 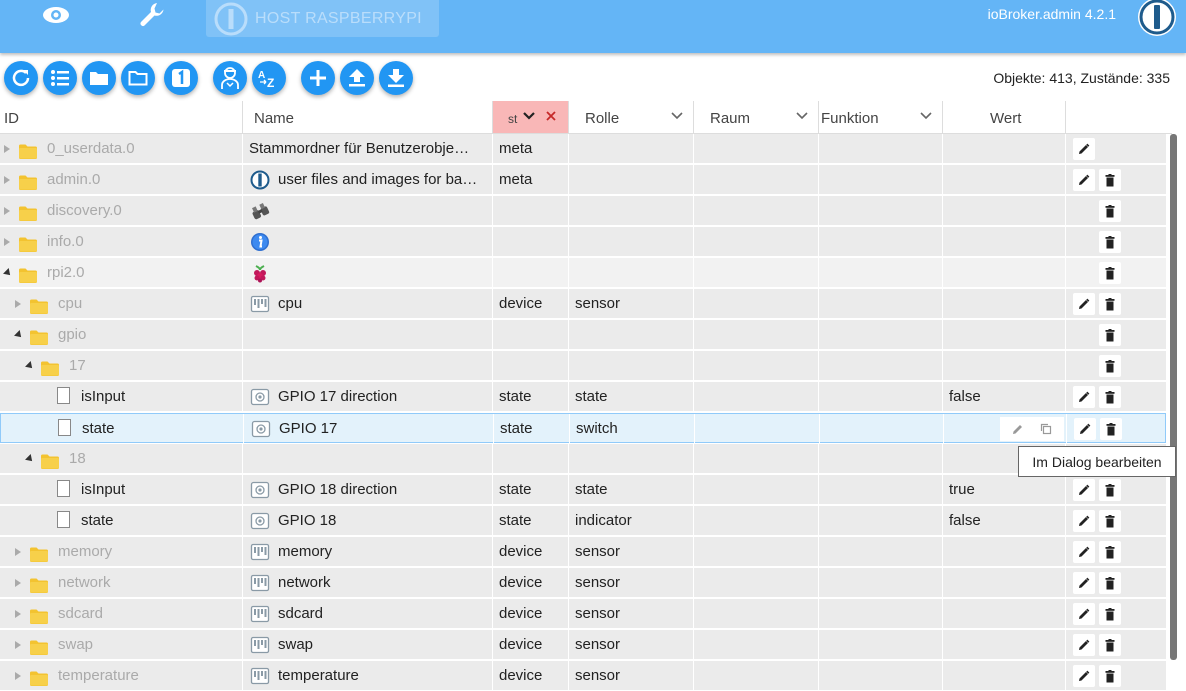 What do you see at coordinates (583, 552) in the screenshot?
I see `table-row: memory memory device sensor` at bounding box center [583, 552].